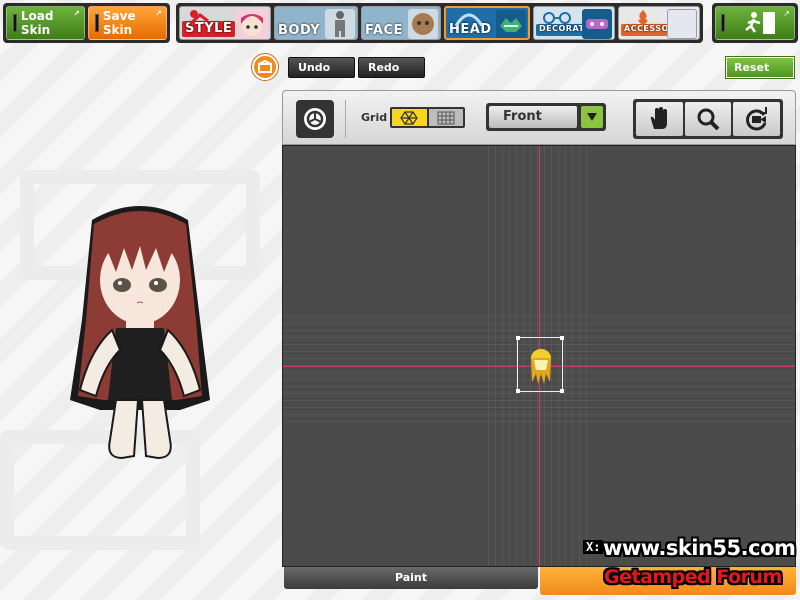 The height and width of the screenshot is (600, 800). Describe the element at coordinates (592, 117) in the screenshot. I see `chevron-down-icon` at that location.